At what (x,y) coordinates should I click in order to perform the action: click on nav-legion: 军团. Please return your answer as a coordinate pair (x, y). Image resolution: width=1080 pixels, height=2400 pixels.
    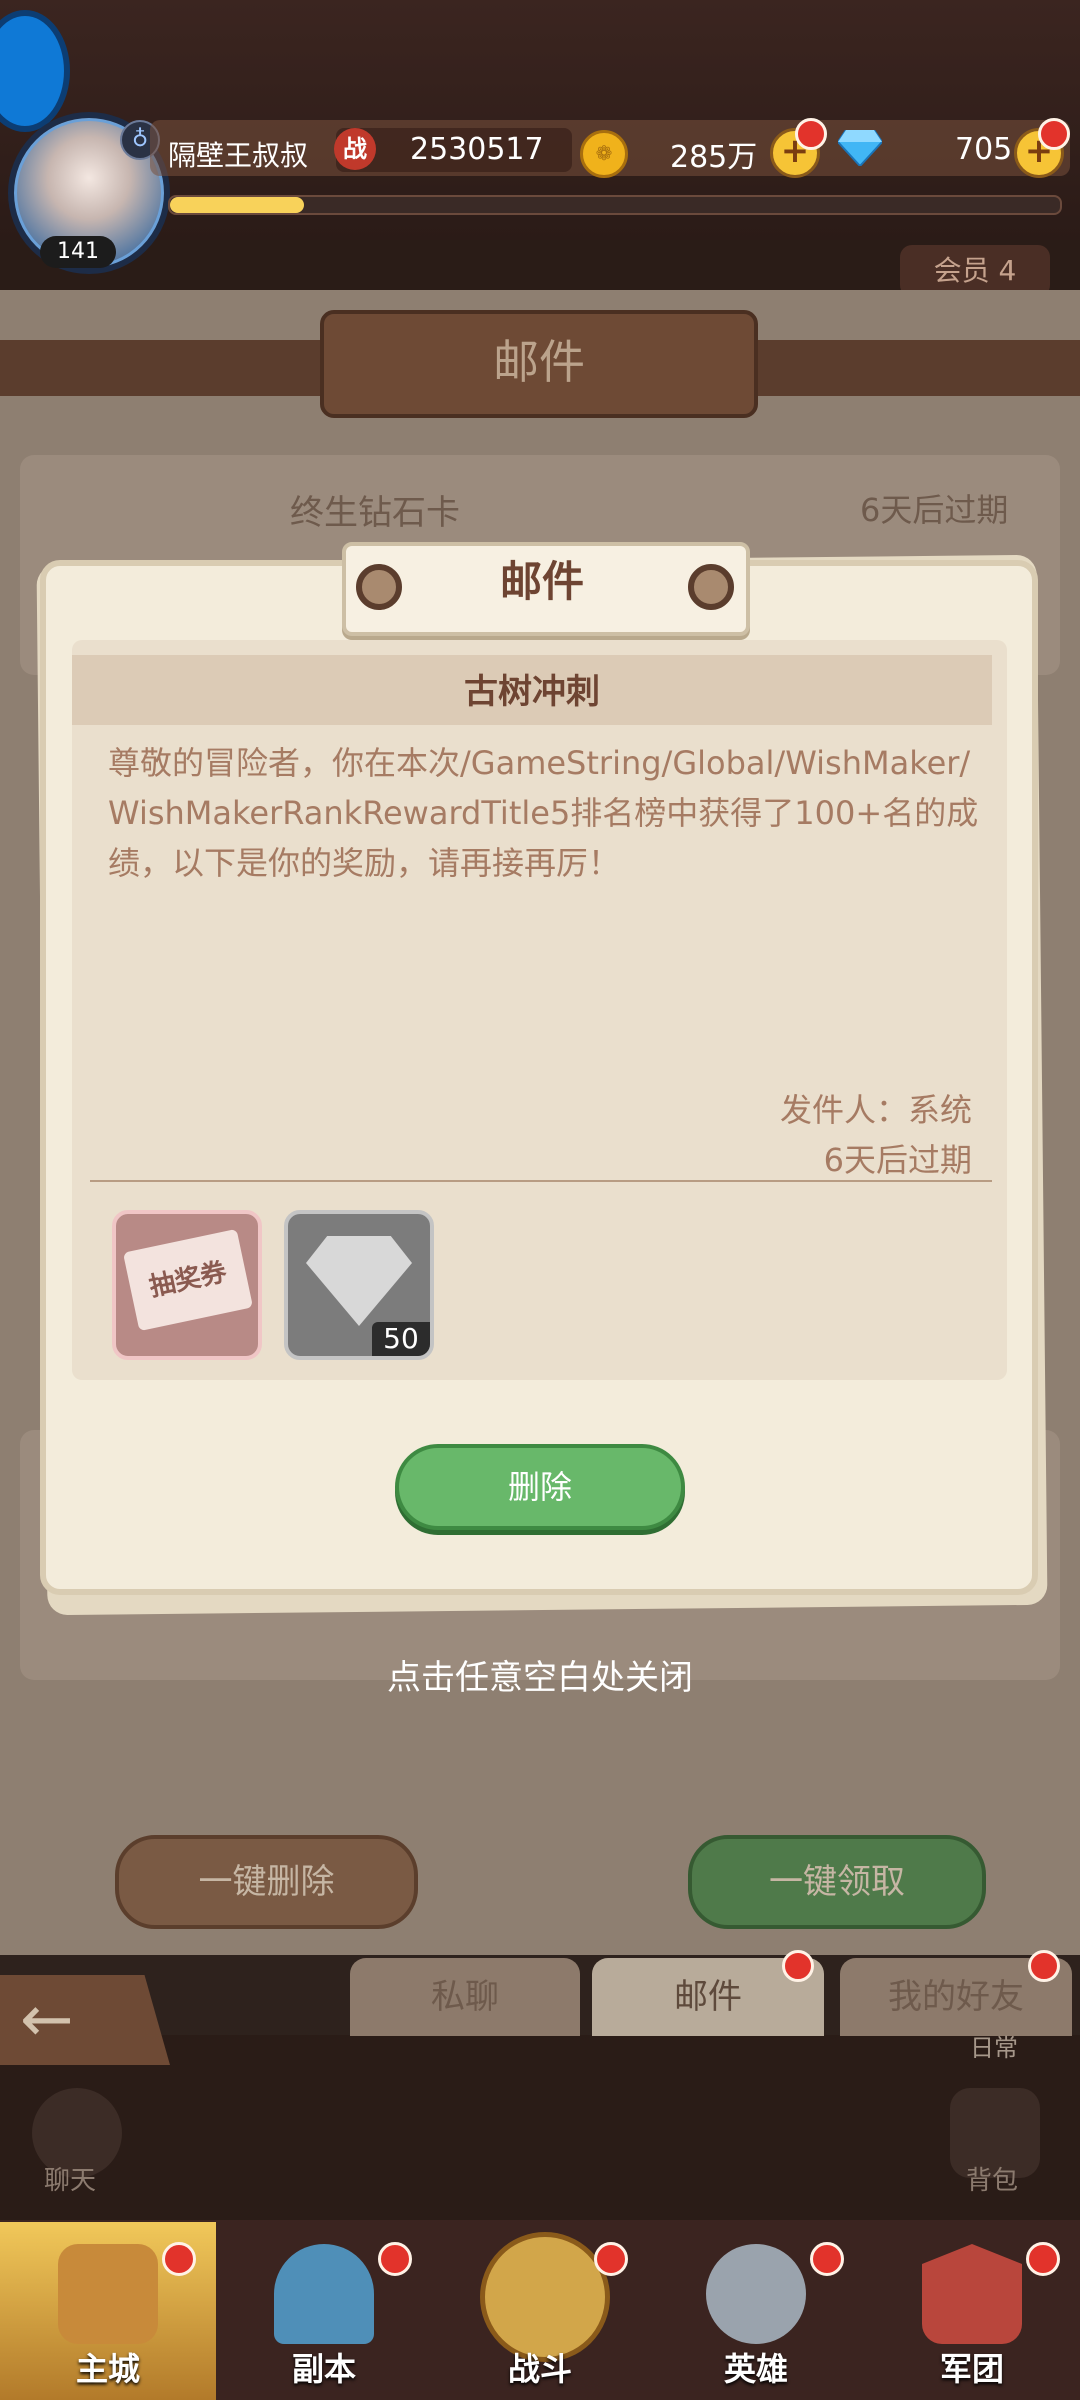
    Looking at the image, I should click on (972, 2311).